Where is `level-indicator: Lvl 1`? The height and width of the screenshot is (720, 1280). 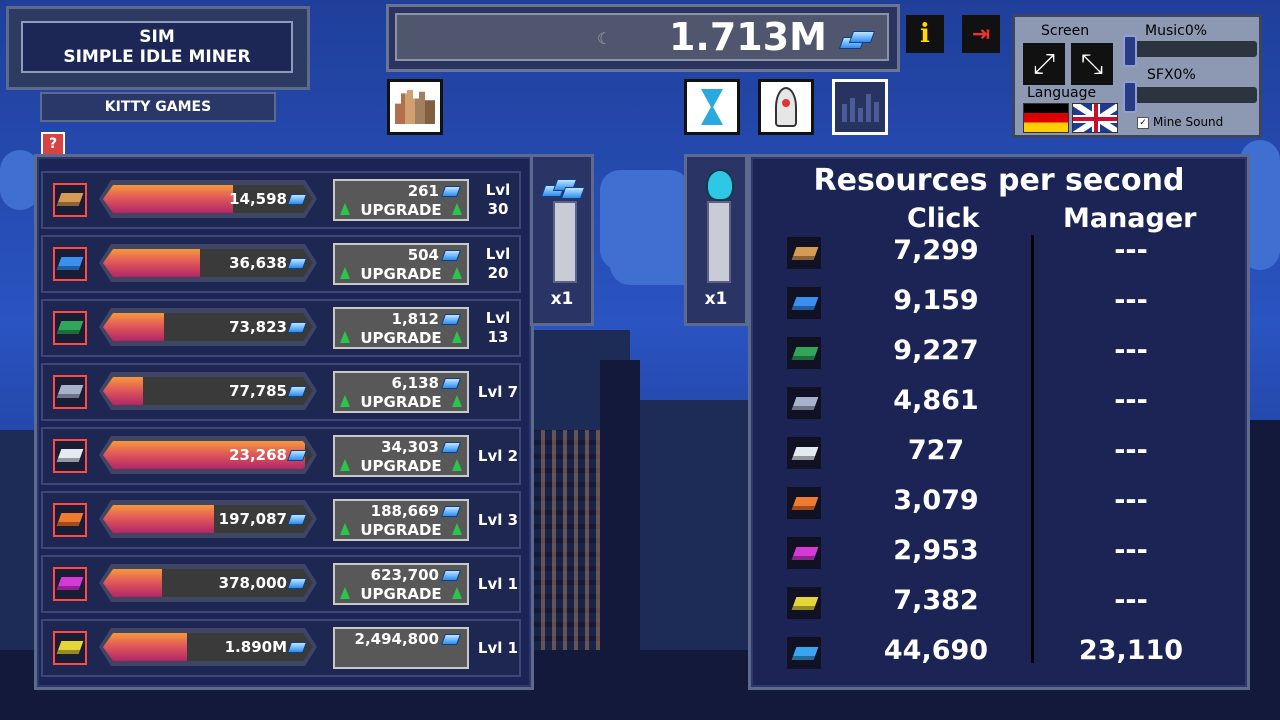 level-indicator: Lvl 1 is located at coordinates (498, 584).